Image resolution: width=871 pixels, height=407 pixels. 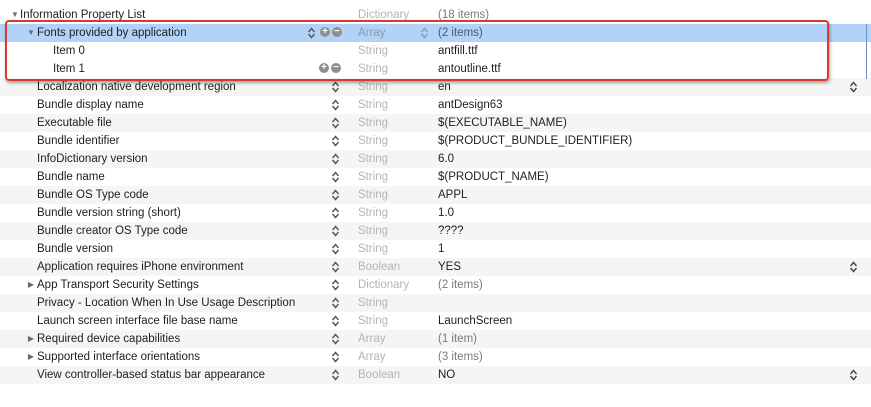 What do you see at coordinates (449, 267) in the screenshot?
I see `row-value: YES` at bounding box center [449, 267].